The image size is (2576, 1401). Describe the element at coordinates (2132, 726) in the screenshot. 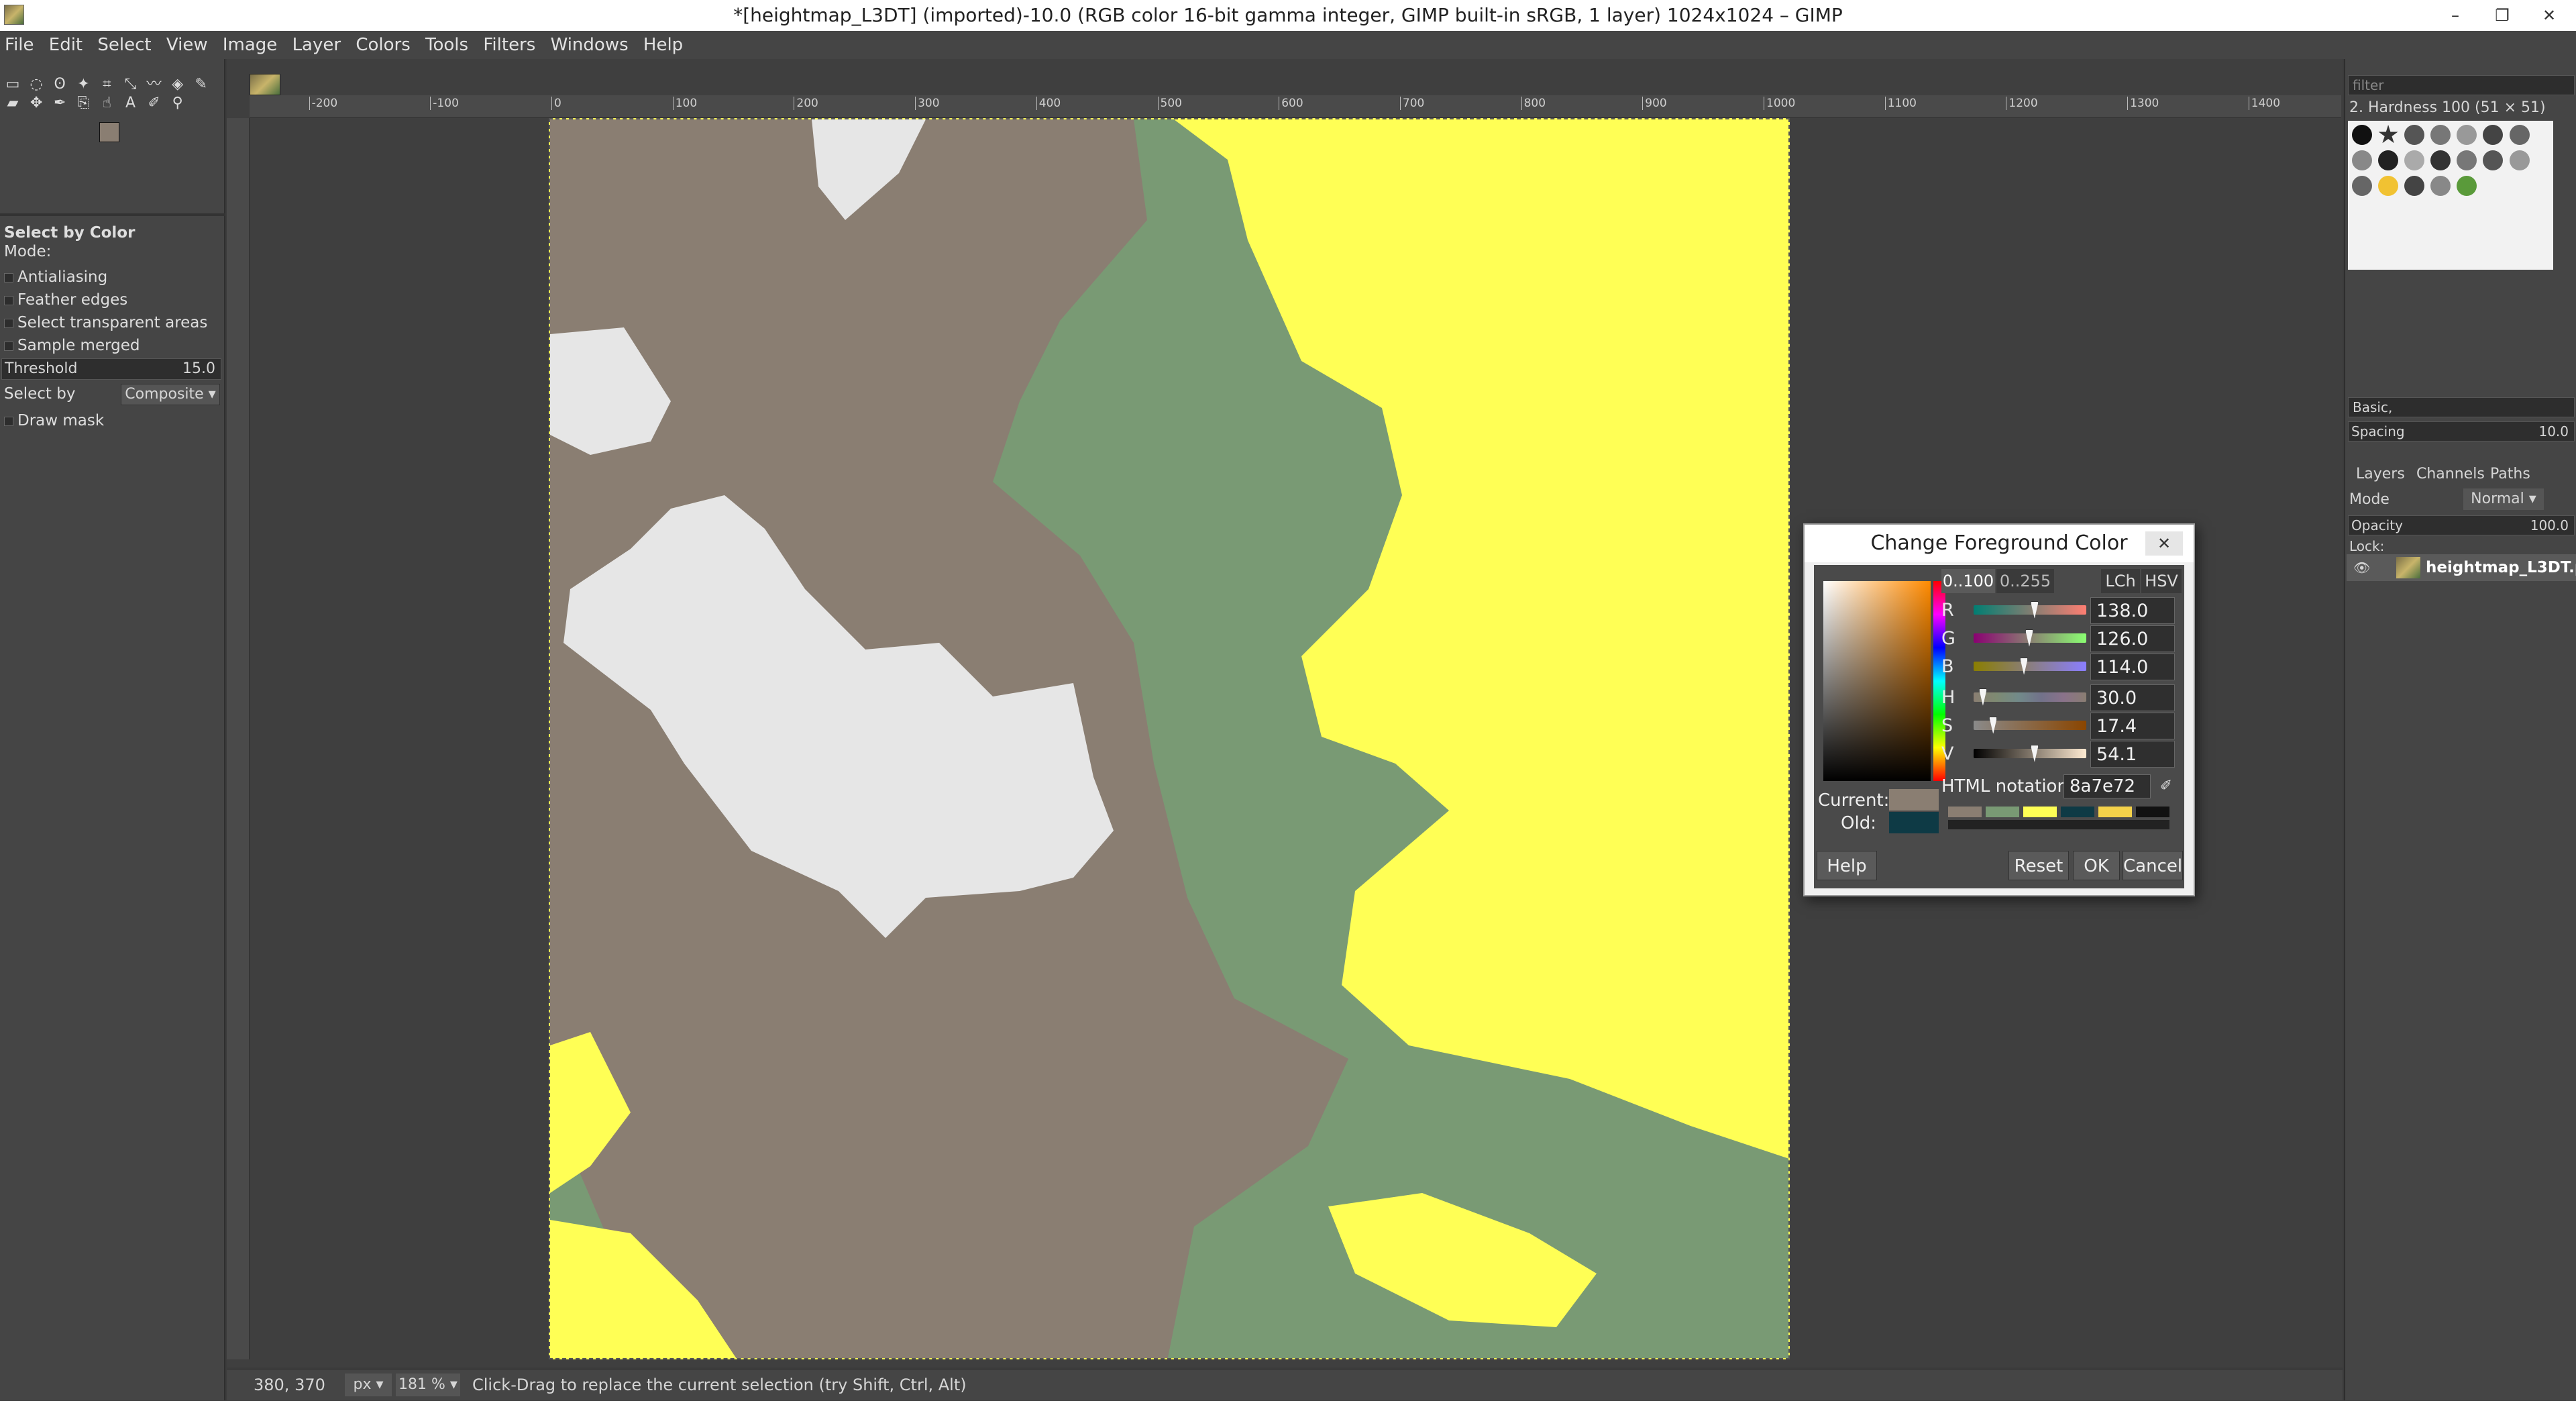

I see `channel-s-value: 17.4` at that location.